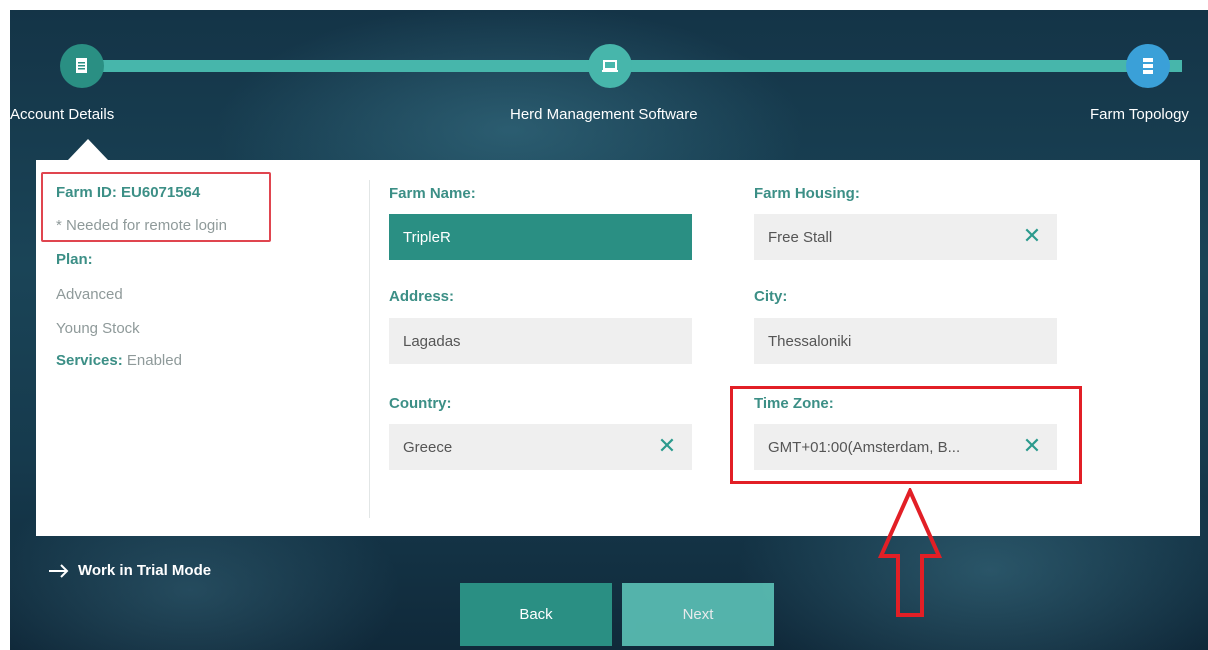  I want to click on farm-id-highlight, so click(156, 207).